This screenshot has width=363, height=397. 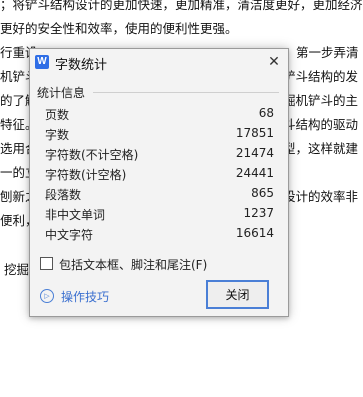 What do you see at coordinates (75, 215) in the screenshot?
I see `stat-label: 非中文单词` at bounding box center [75, 215].